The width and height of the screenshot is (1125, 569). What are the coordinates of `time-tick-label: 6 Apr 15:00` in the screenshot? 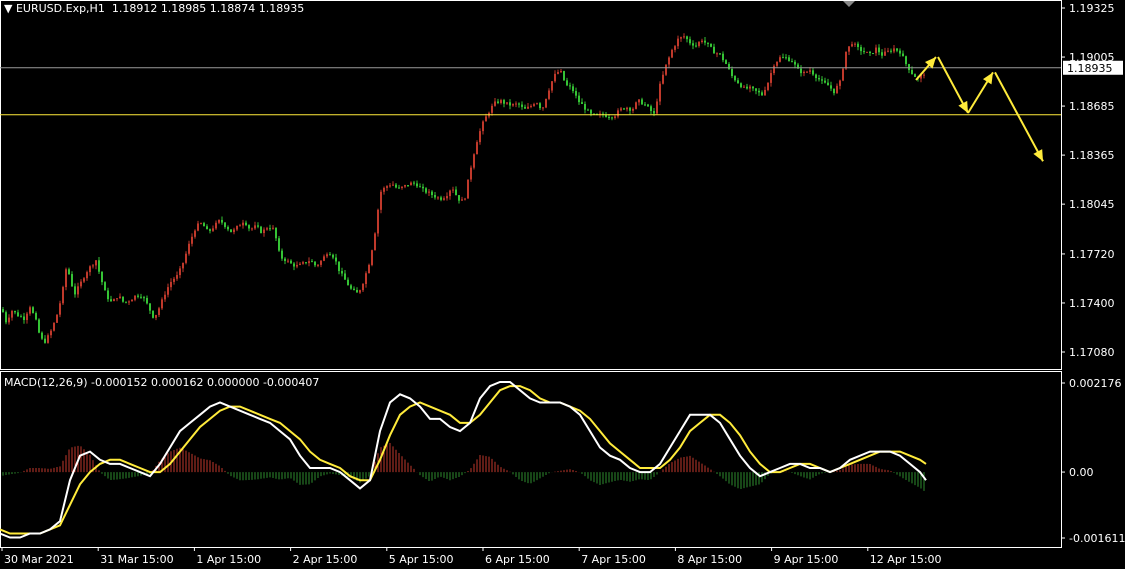 It's located at (517, 559).